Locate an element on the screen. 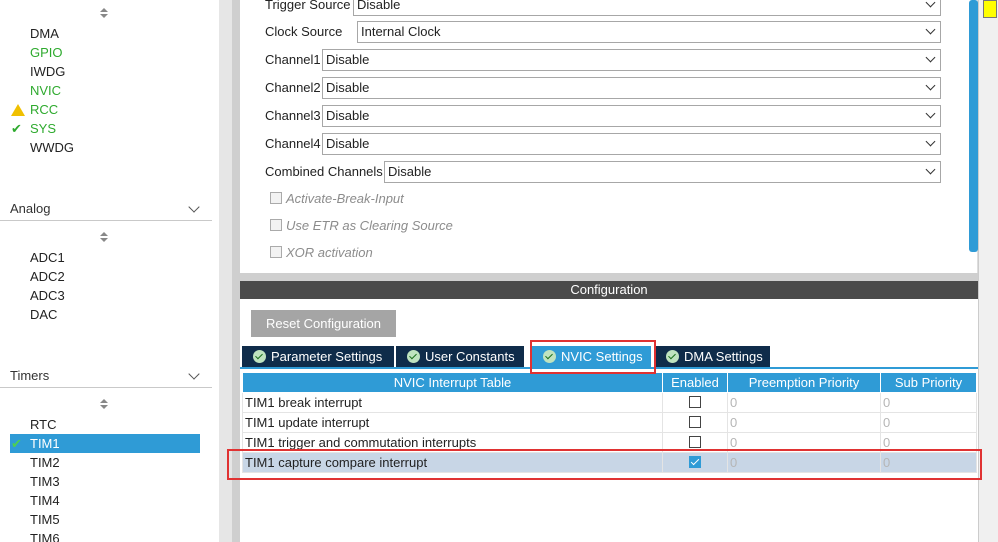 The image size is (998, 542). system-core-list: DMA GPIO IWDG NVIC RCC ✔ SYS WWDG is located at coordinates (106, 90).